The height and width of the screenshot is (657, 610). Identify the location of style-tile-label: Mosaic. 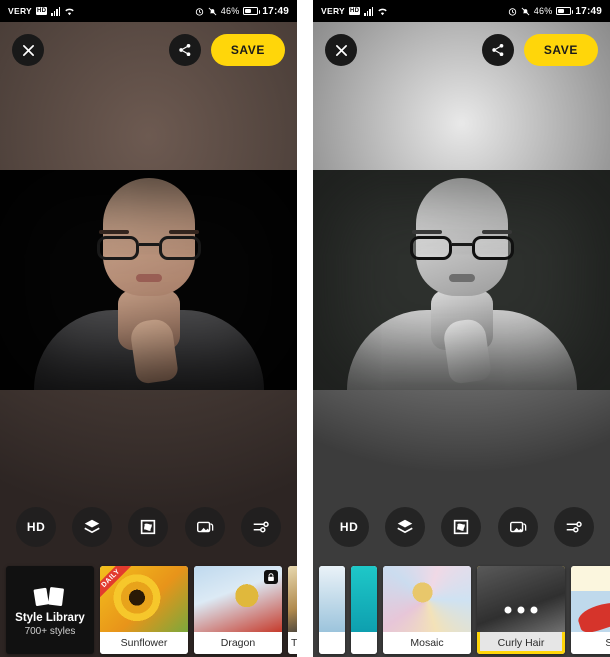
(427, 643).